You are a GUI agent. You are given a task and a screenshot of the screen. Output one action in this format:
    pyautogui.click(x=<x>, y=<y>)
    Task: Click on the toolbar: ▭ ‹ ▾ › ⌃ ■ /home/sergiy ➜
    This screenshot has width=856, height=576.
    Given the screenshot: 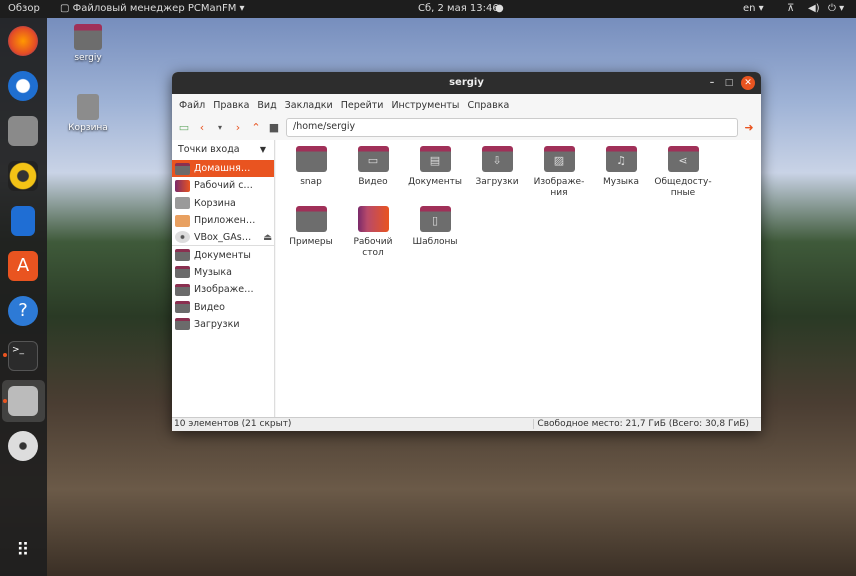 What is the action you would take?
    pyautogui.click(x=466, y=127)
    